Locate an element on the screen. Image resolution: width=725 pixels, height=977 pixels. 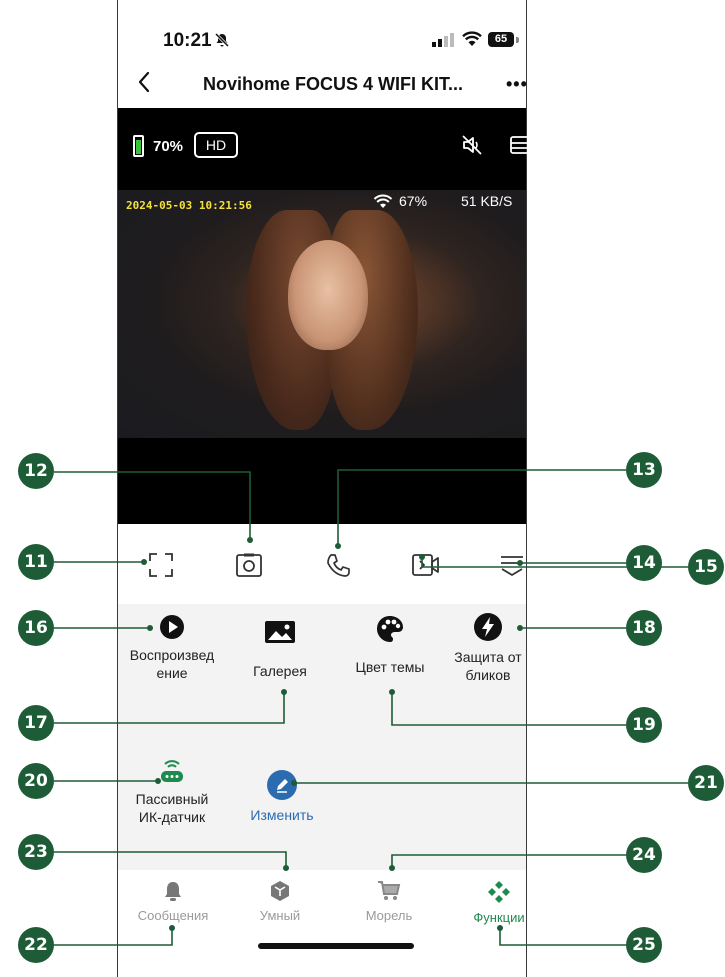
callout-24: 24 is located at coordinates (644, 855).